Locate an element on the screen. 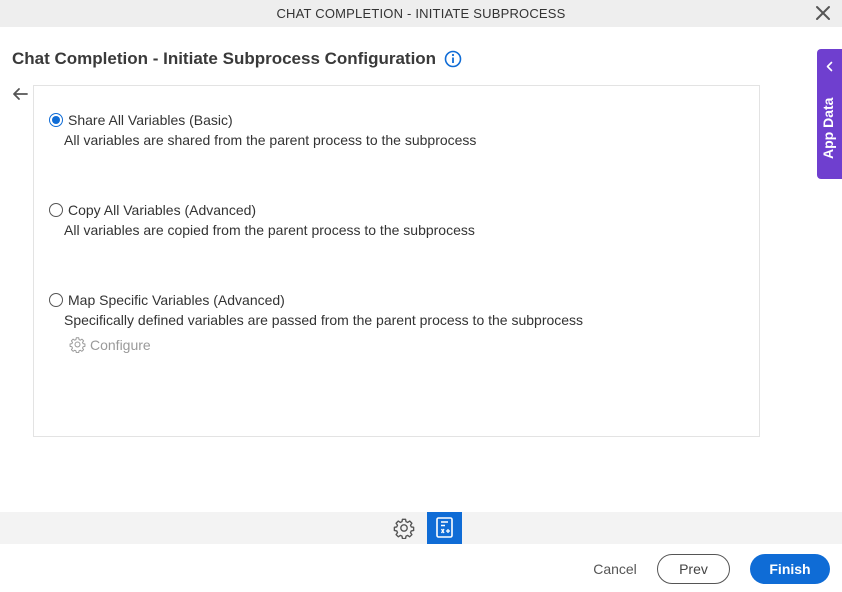 Image resolution: width=842 pixels, height=592 pixels. map-specific-radio is located at coordinates (56, 300).